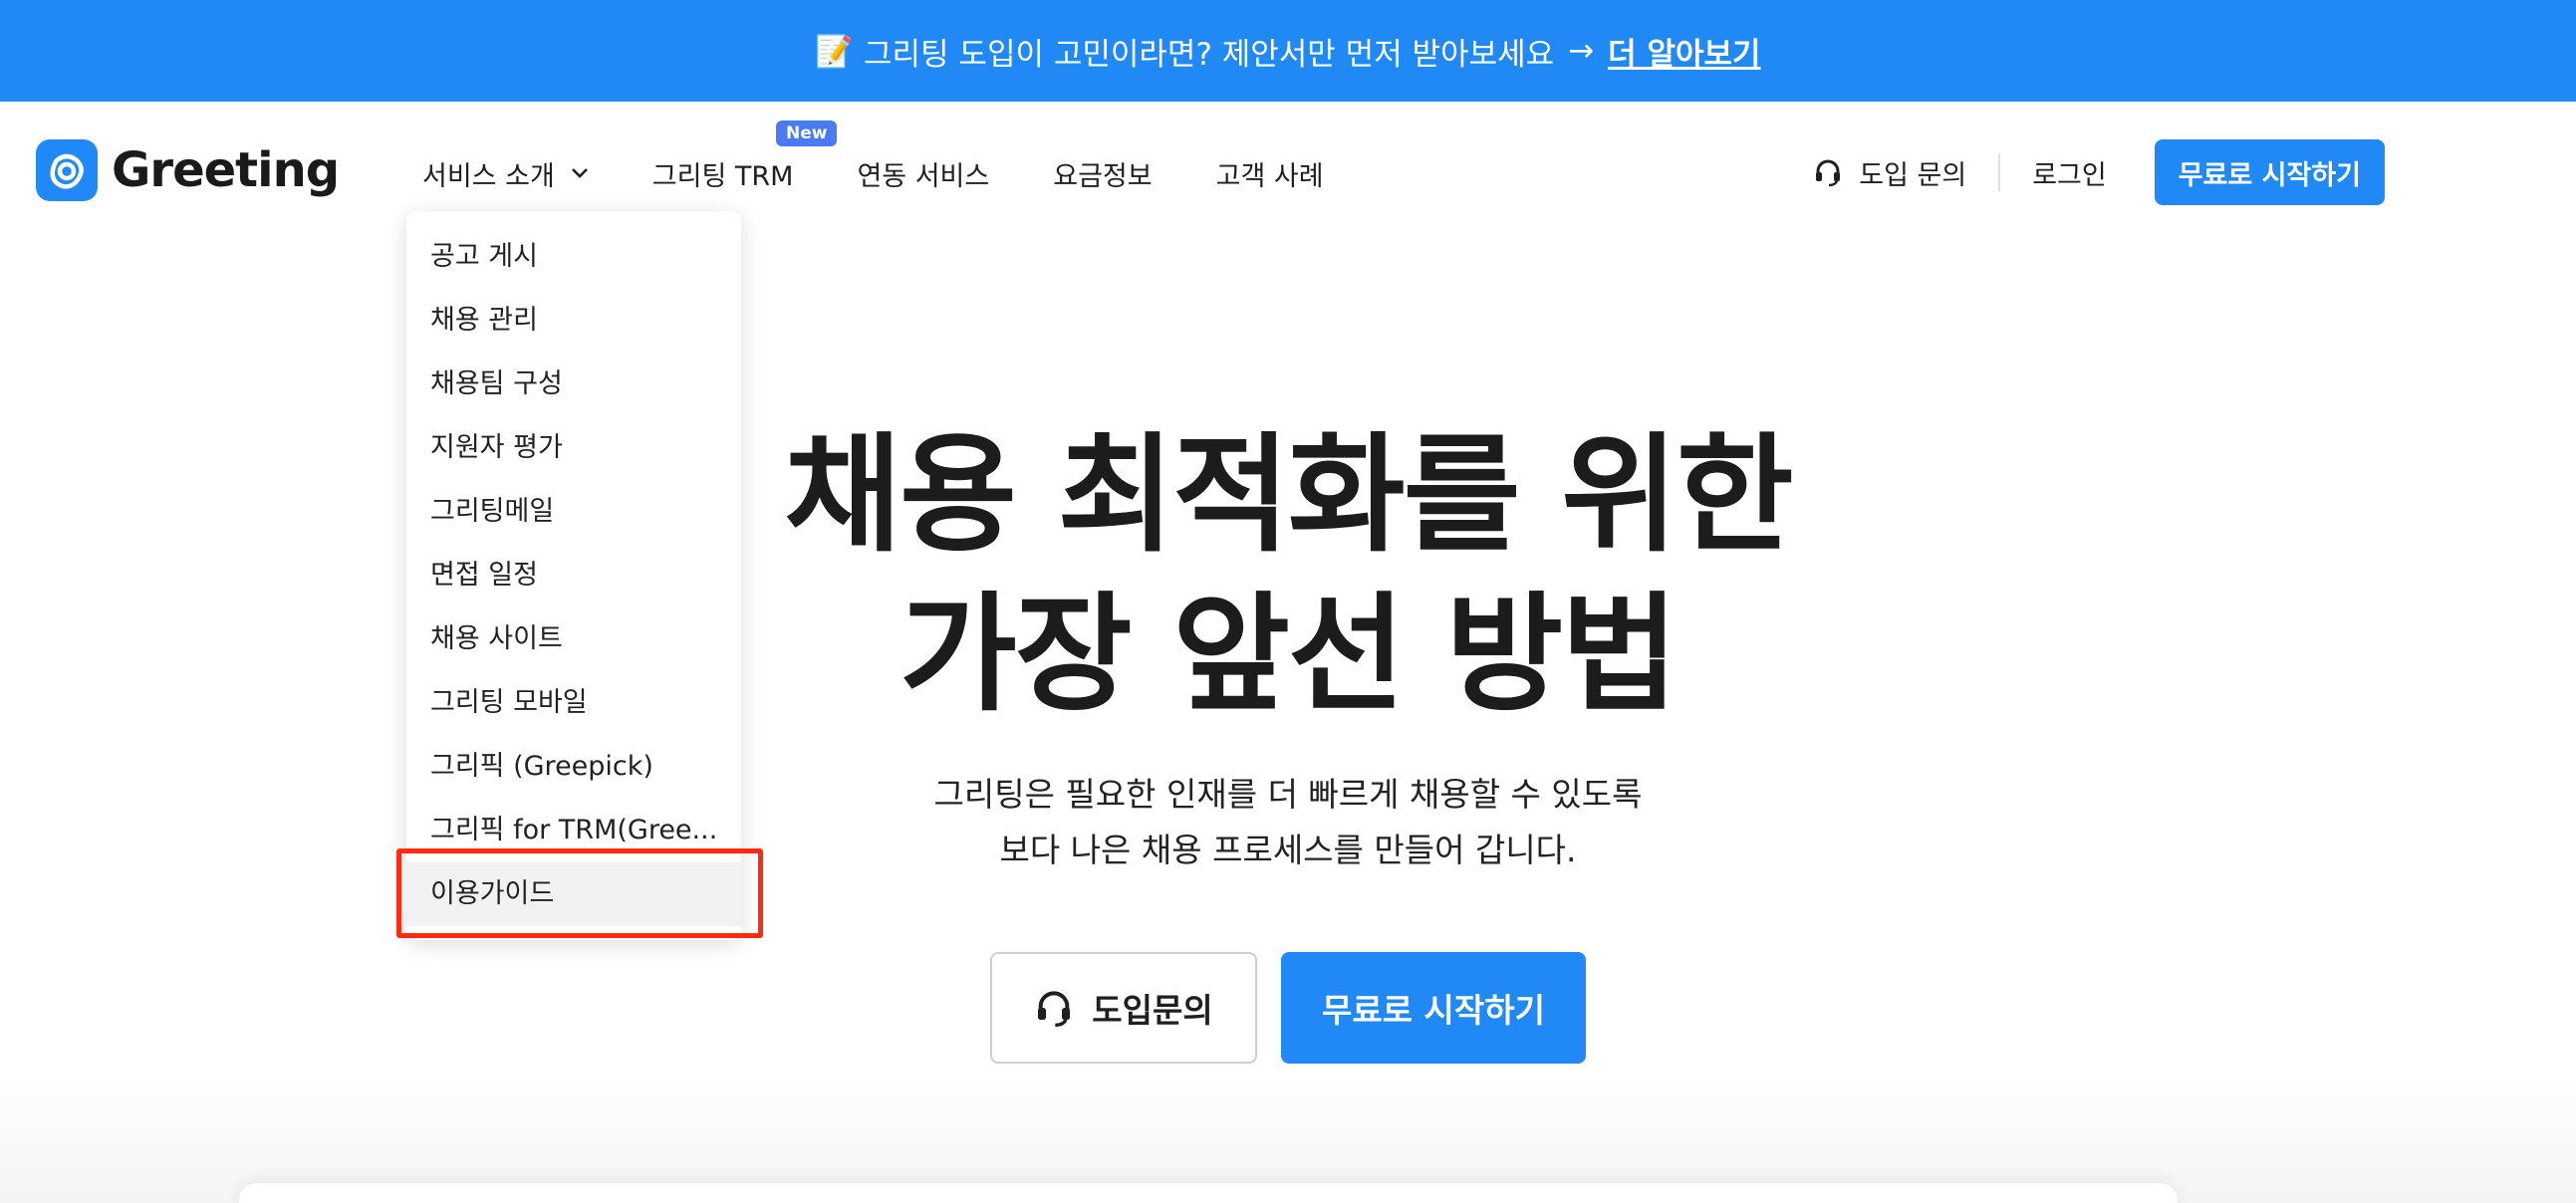 The width and height of the screenshot is (2576, 1203). Describe the element at coordinates (806, 133) in the screenshot. I see `new-badge: New` at that location.